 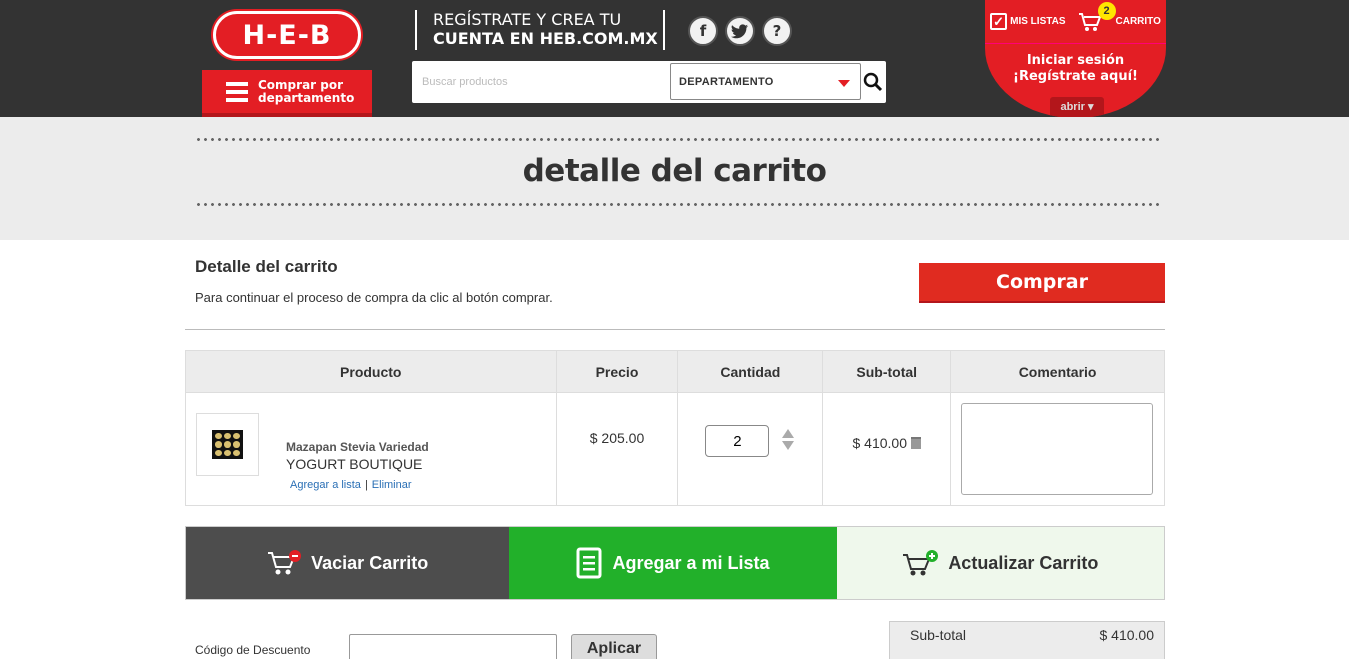 I want to click on trash-icon, so click(x=915, y=443).